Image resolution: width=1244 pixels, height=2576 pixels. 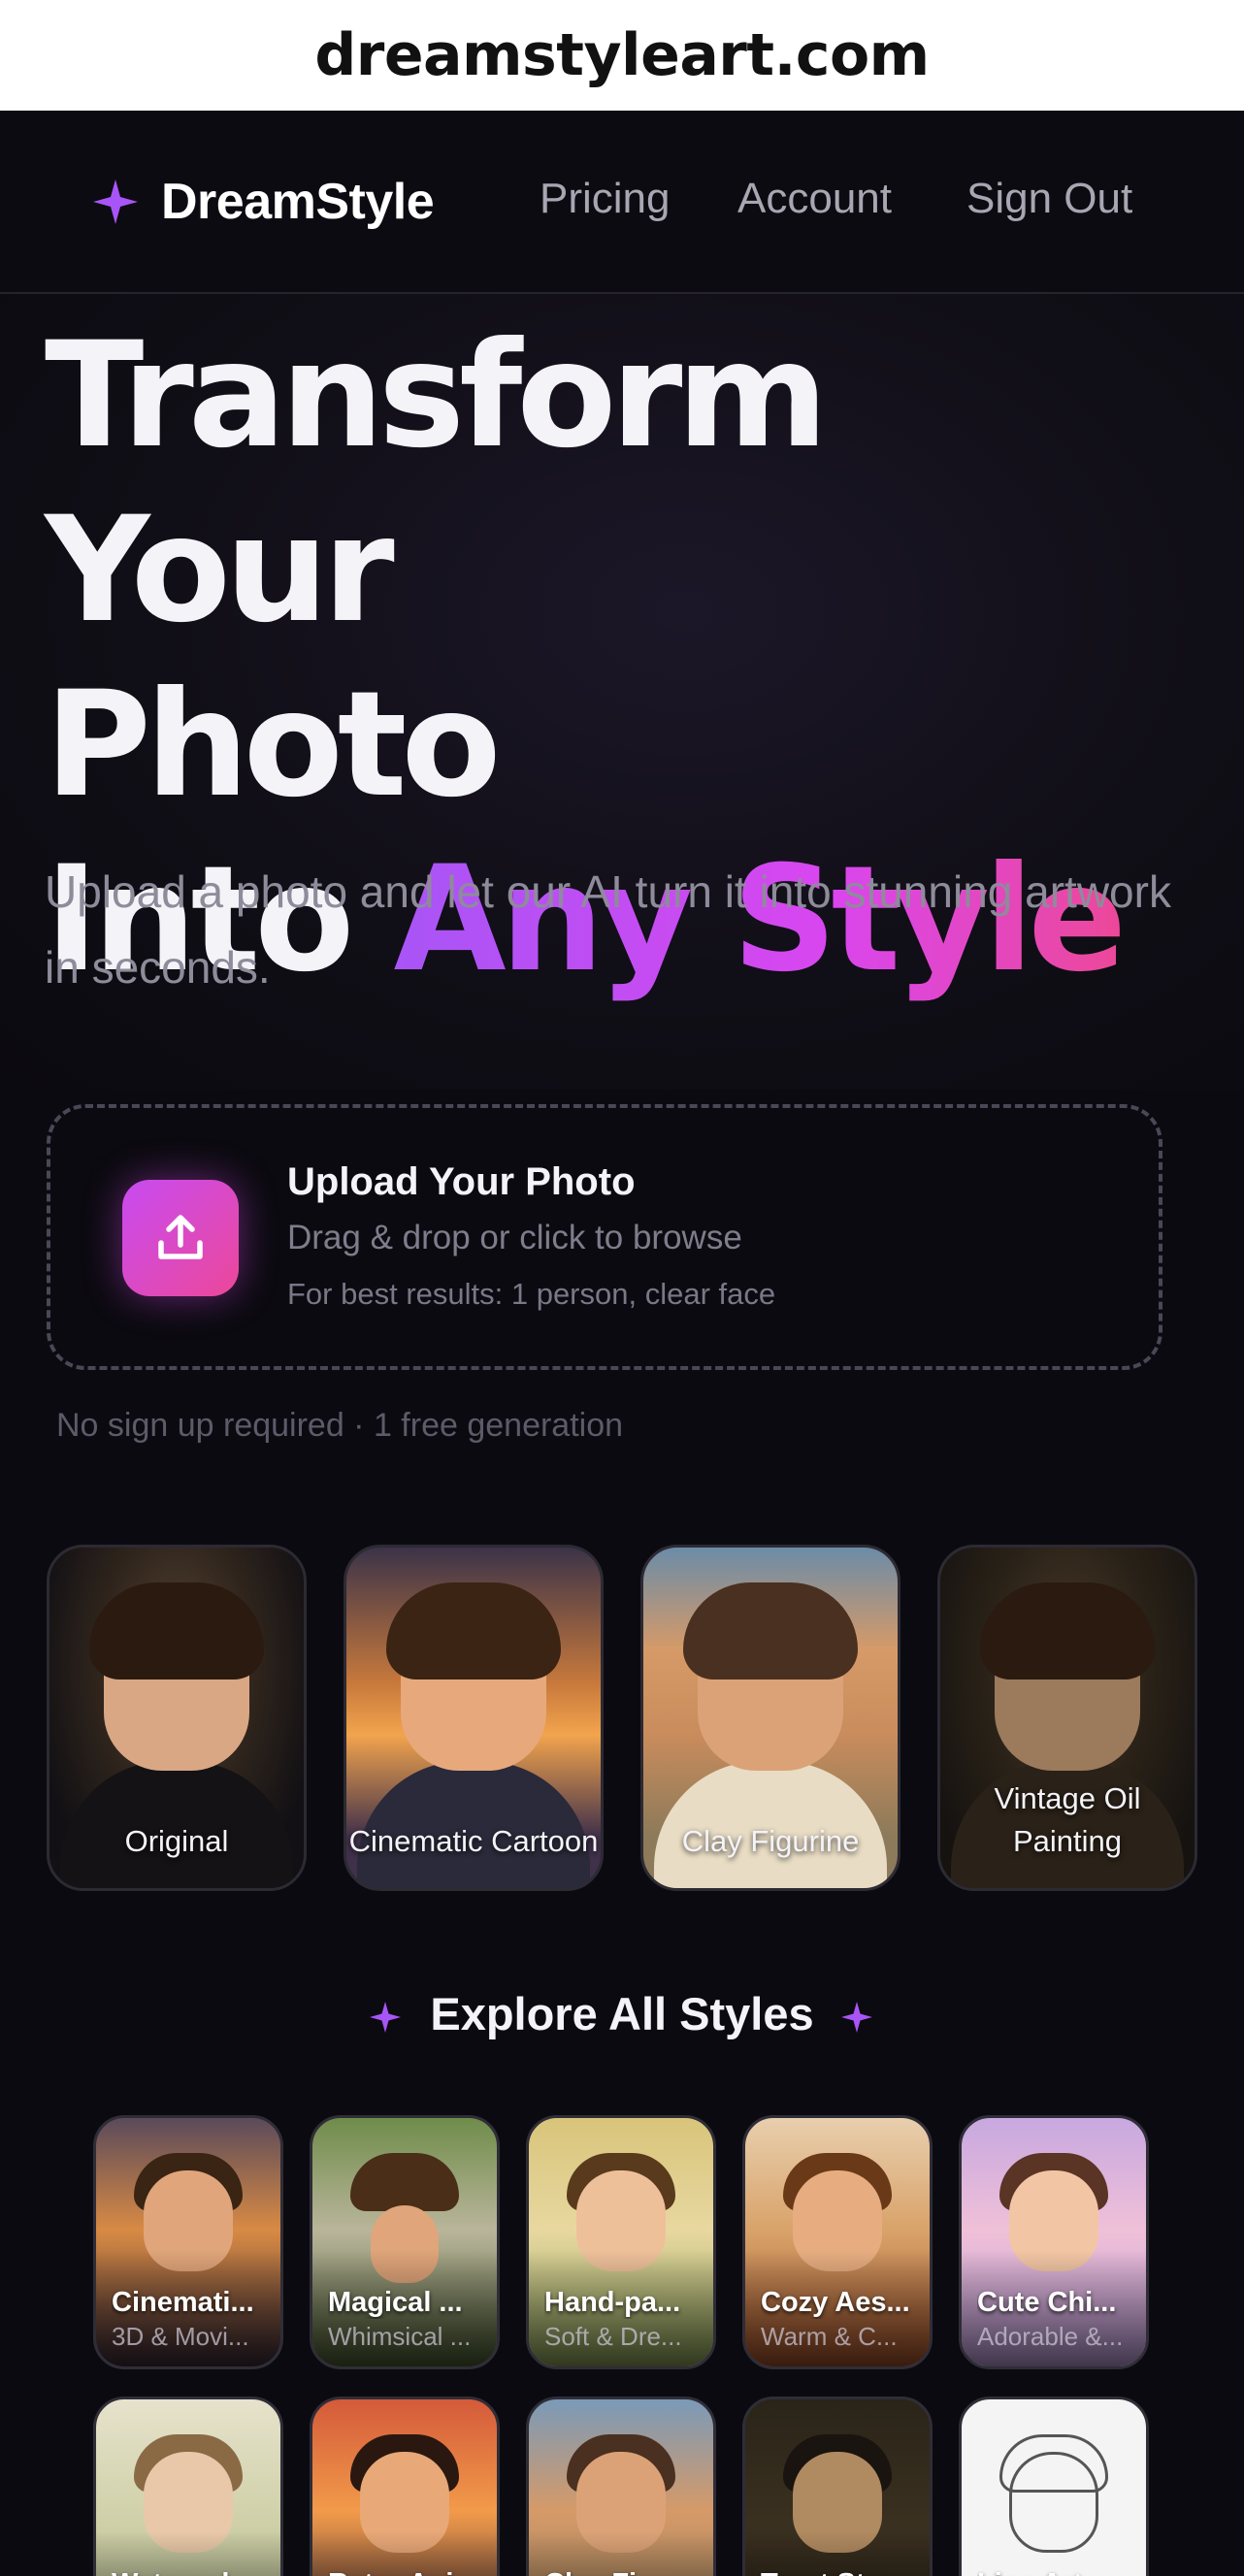 I want to click on brand-name: DreamStyle, so click(x=298, y=202).